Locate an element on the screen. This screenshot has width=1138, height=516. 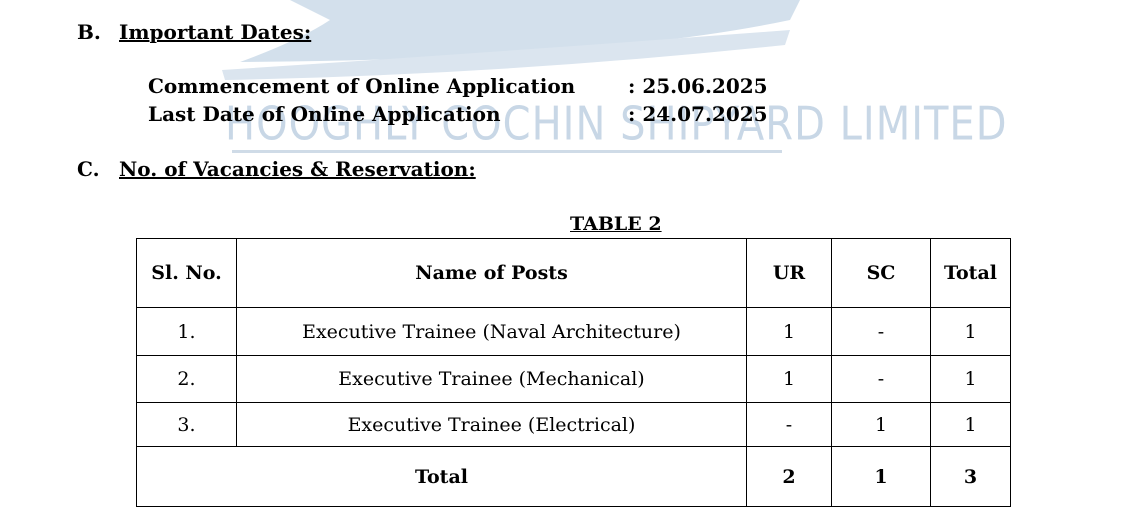
table-caption: TABLE 2 is located at coordinates (616, 224).